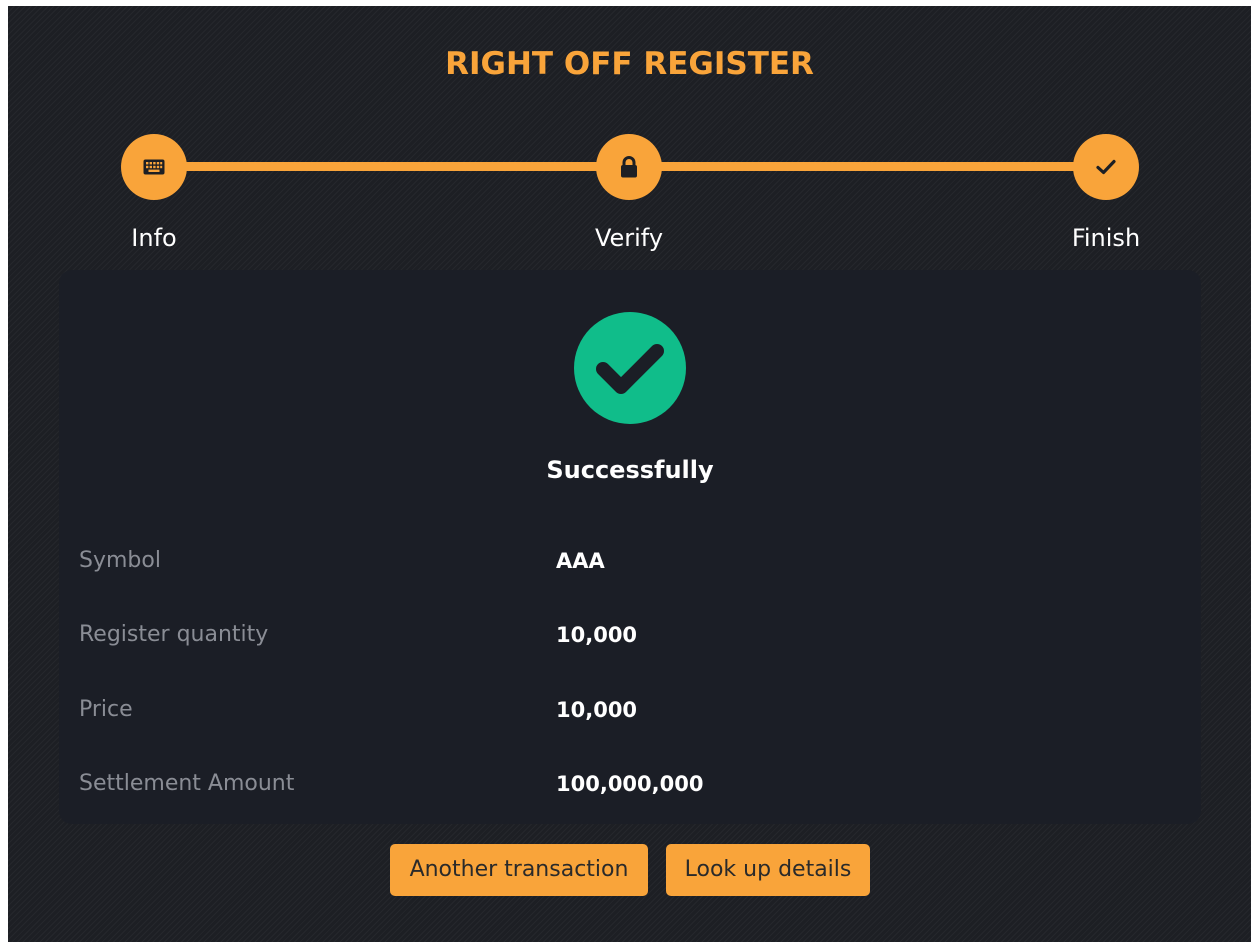 The height and width of the screenshot is (942, 1251). What do you see at coordinates (580, 561) in the screenshot?
I see `detail-value: AAA` at bounding box center [580, 561].